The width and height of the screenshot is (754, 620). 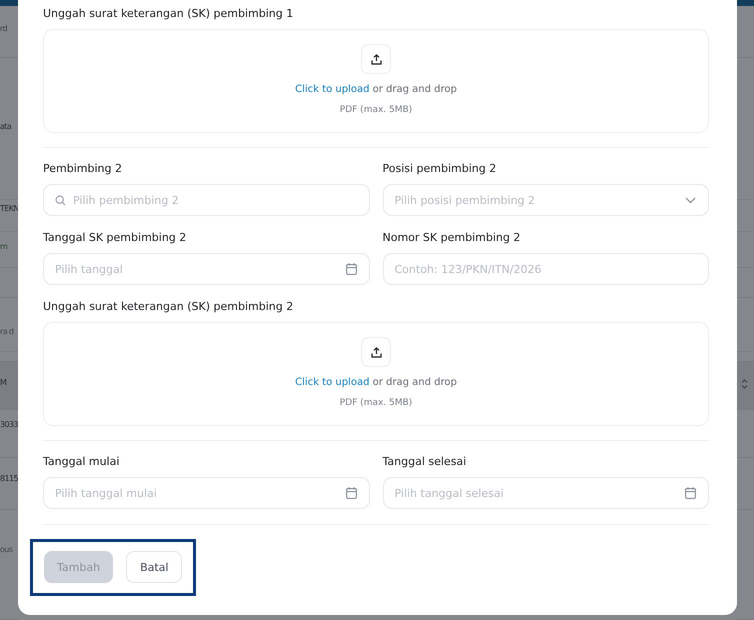 I want to click on field-label: Tanggal mulai, so click(x=81, y=462).